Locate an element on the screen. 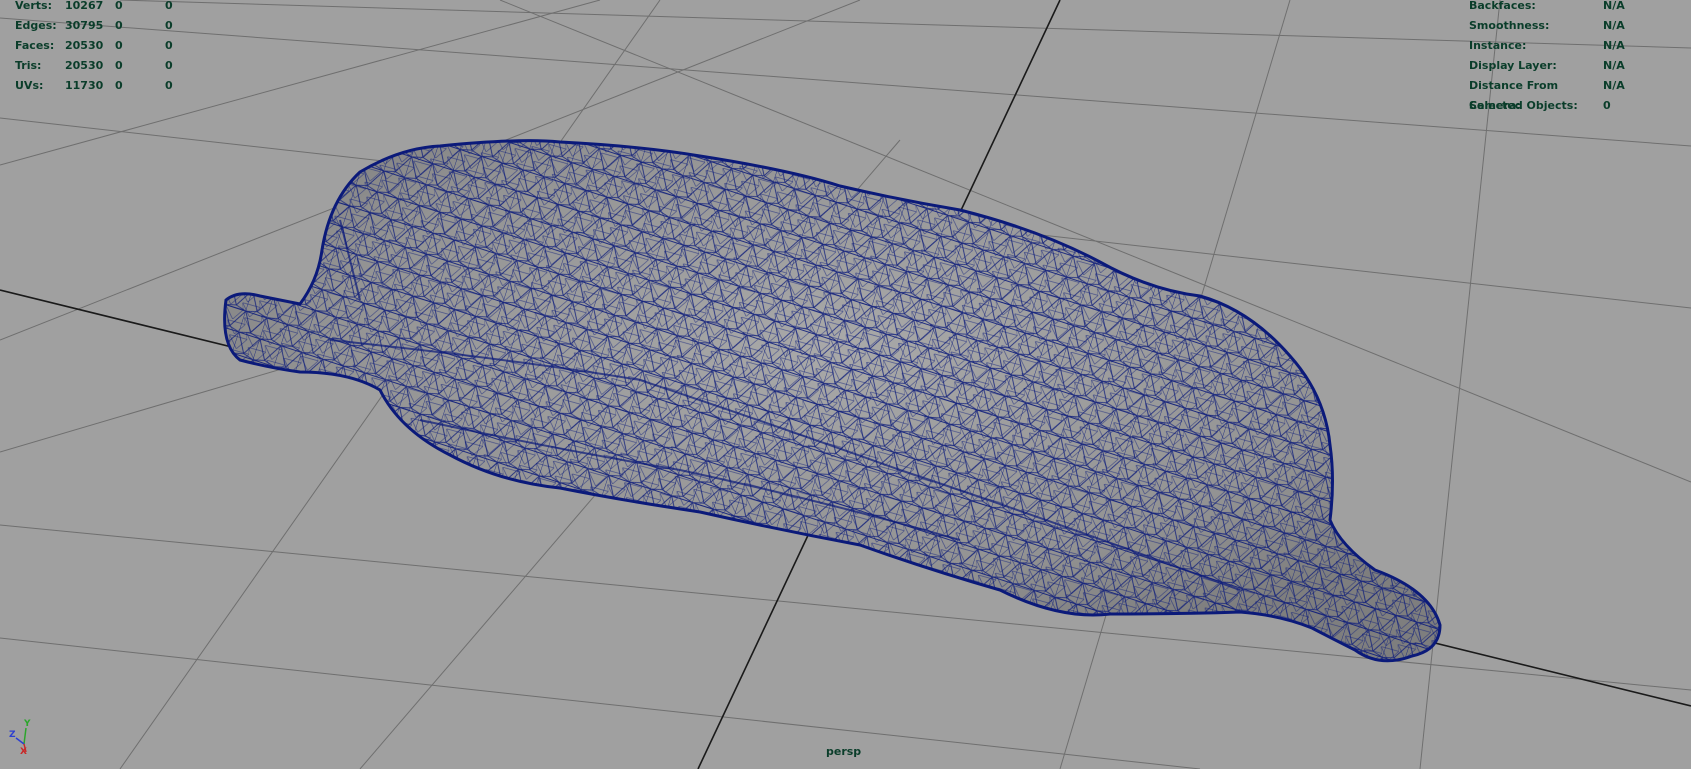  poly-count-label: Edges: is located at coordinates (36, 25).